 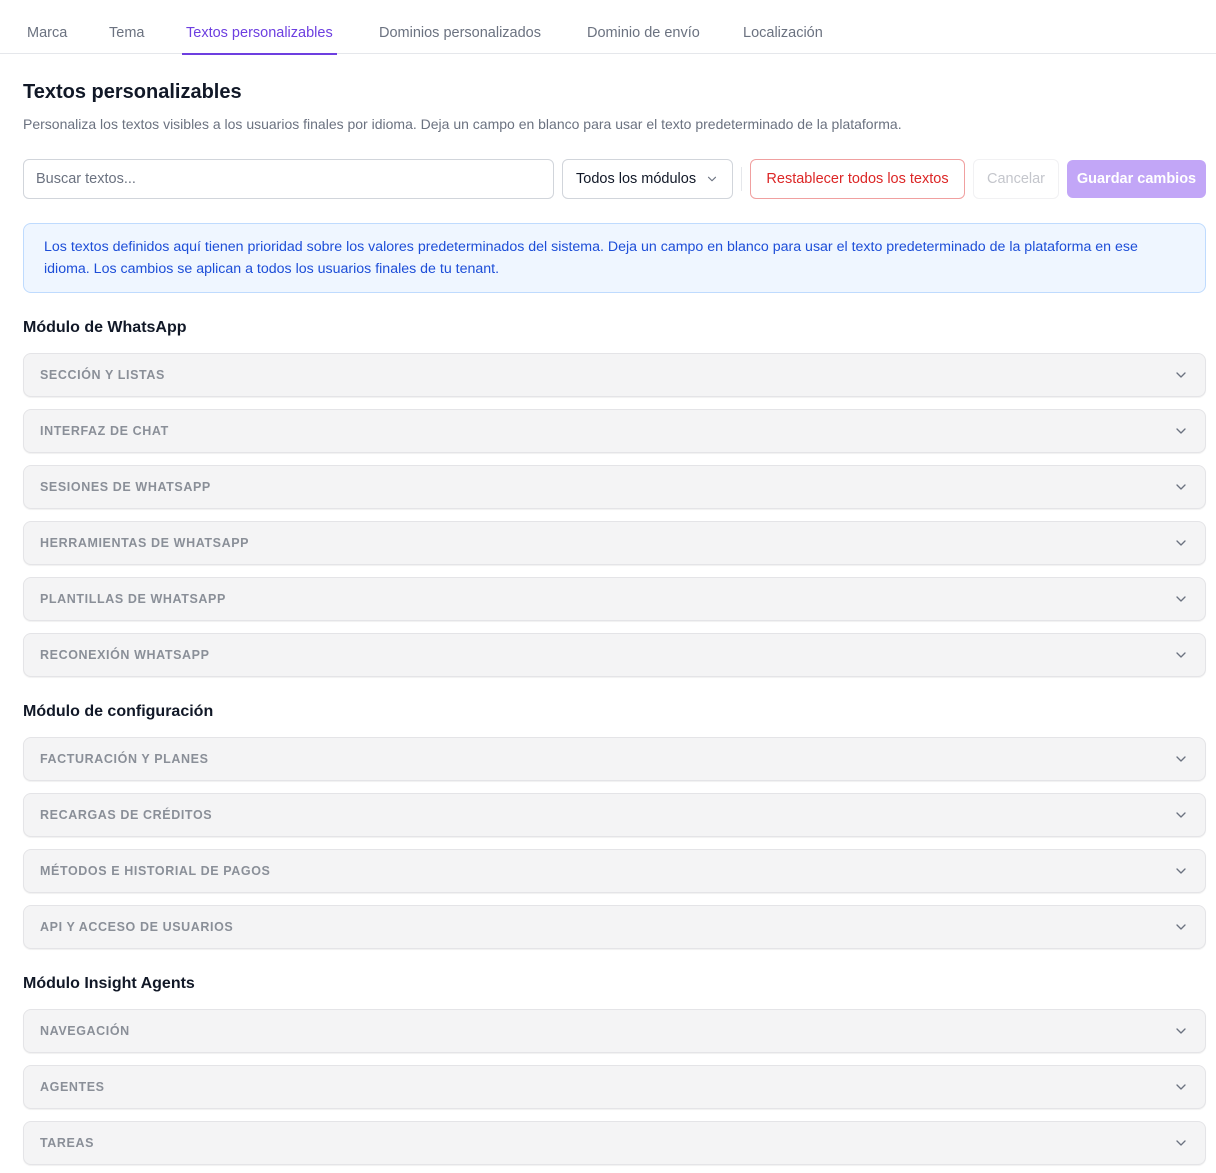 I want to click on accordion-sesiones-de-whatsapp: SESIONES DE WHATSAPP, so click(x=614, y=487).